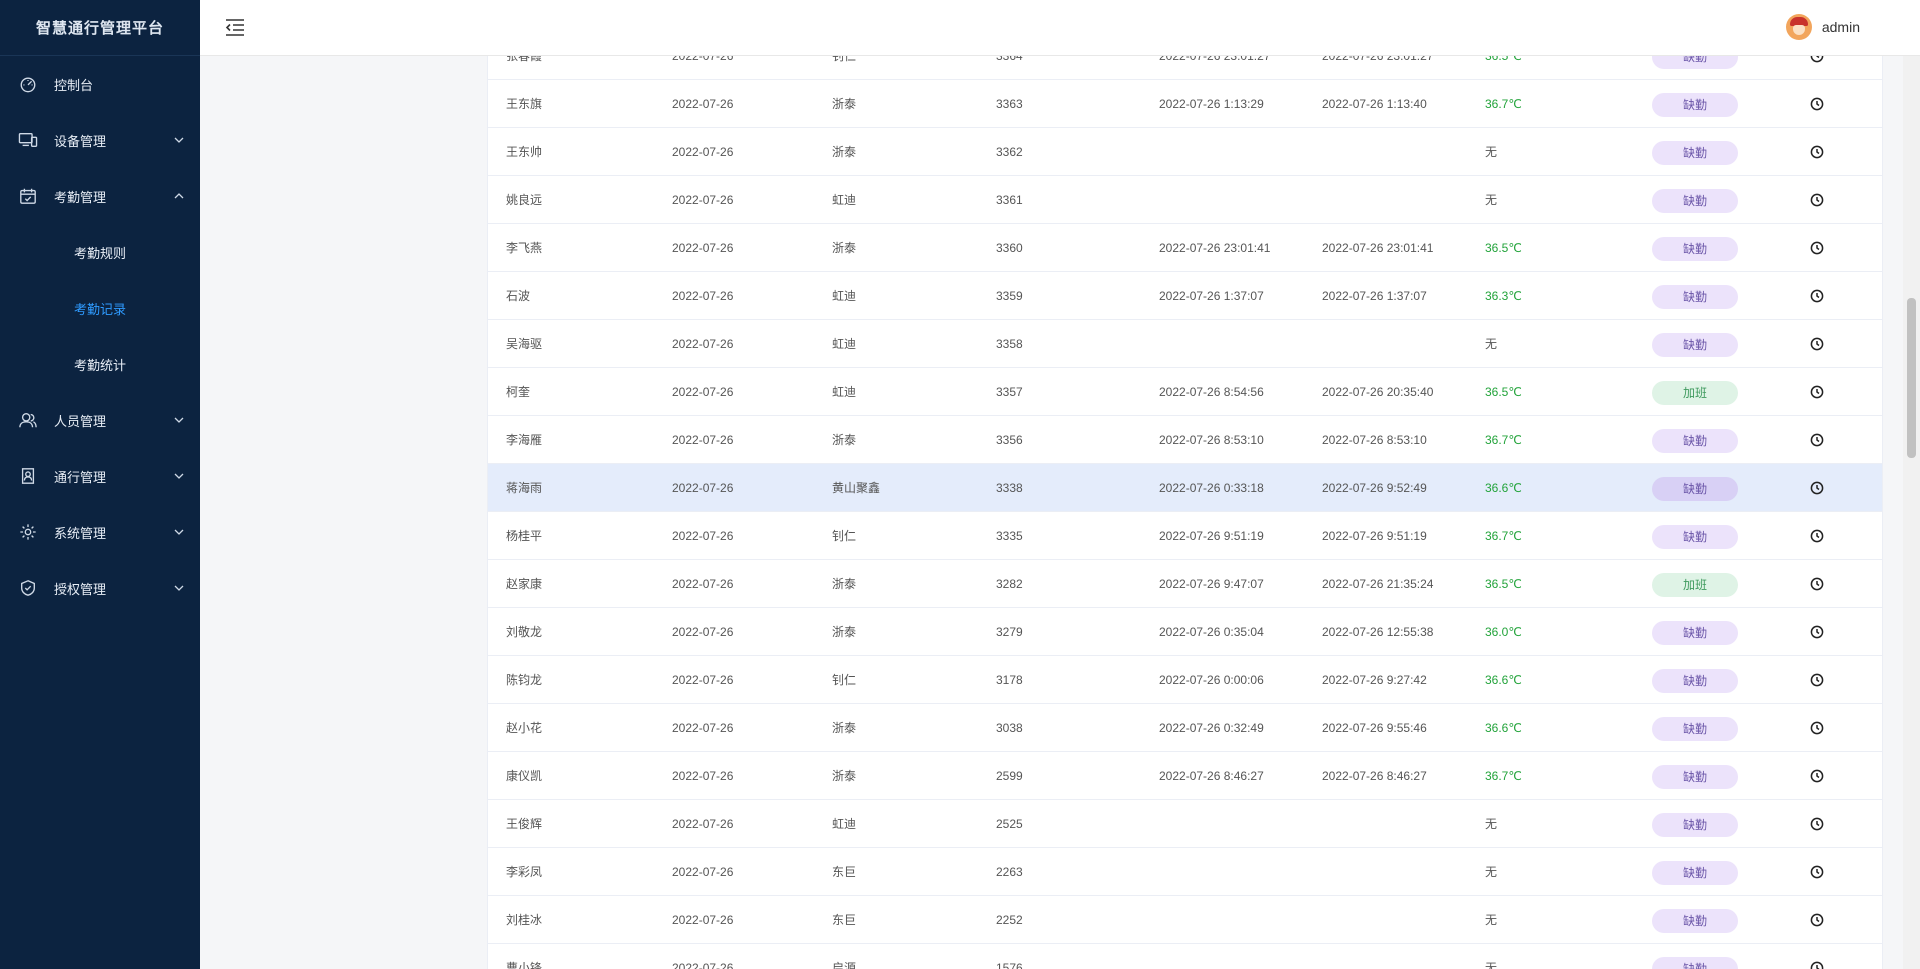  What do you see at coordinates (74, 85) in the screenshot?
I see `sidebar-item-label: 控制台` at bounding box center [74, 85].